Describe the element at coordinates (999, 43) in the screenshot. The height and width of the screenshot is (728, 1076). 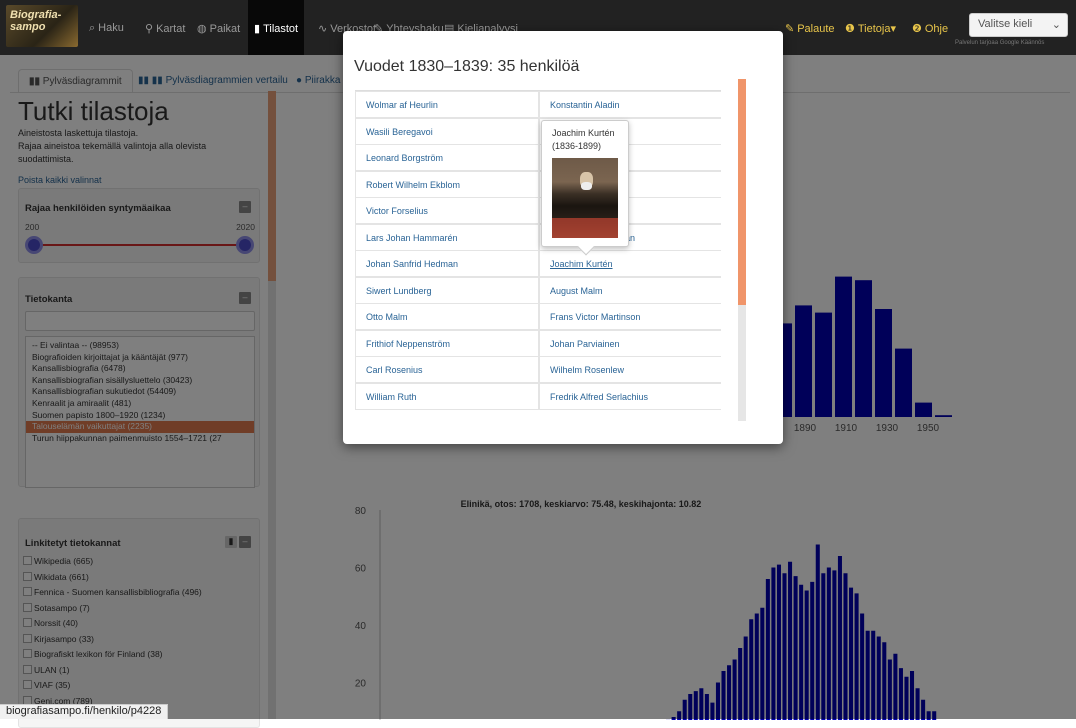
I see `google-translate-credit: Palvelun tarjoaa Google Käännös` at that location.